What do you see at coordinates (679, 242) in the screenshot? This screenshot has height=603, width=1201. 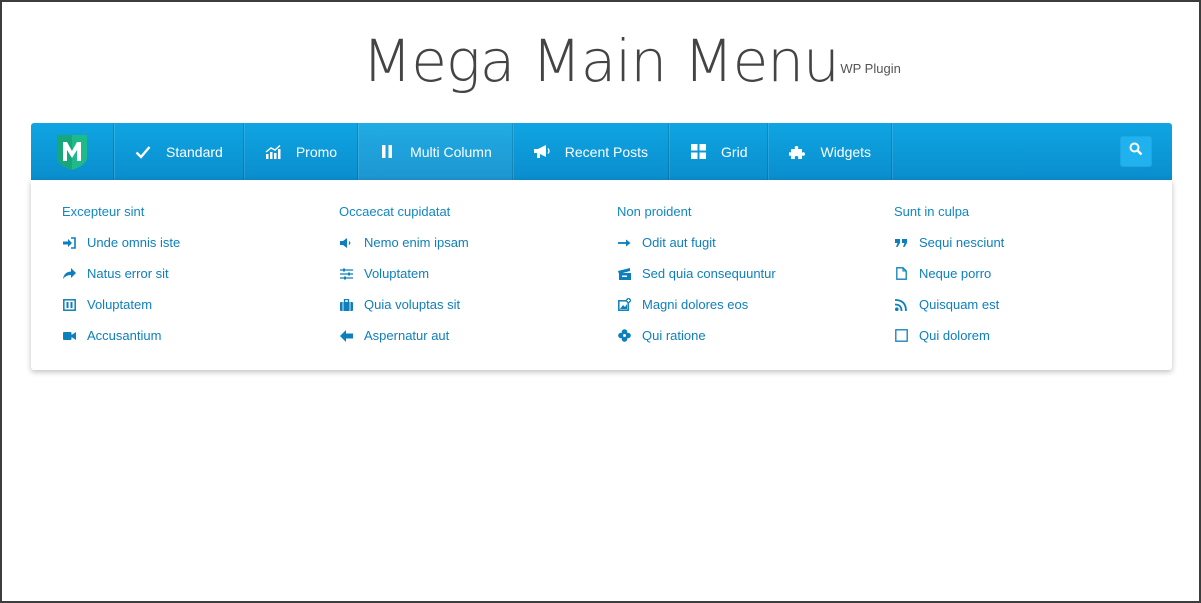 I see `link-label: Odit aut fugit` at bounding box center [679, 242].